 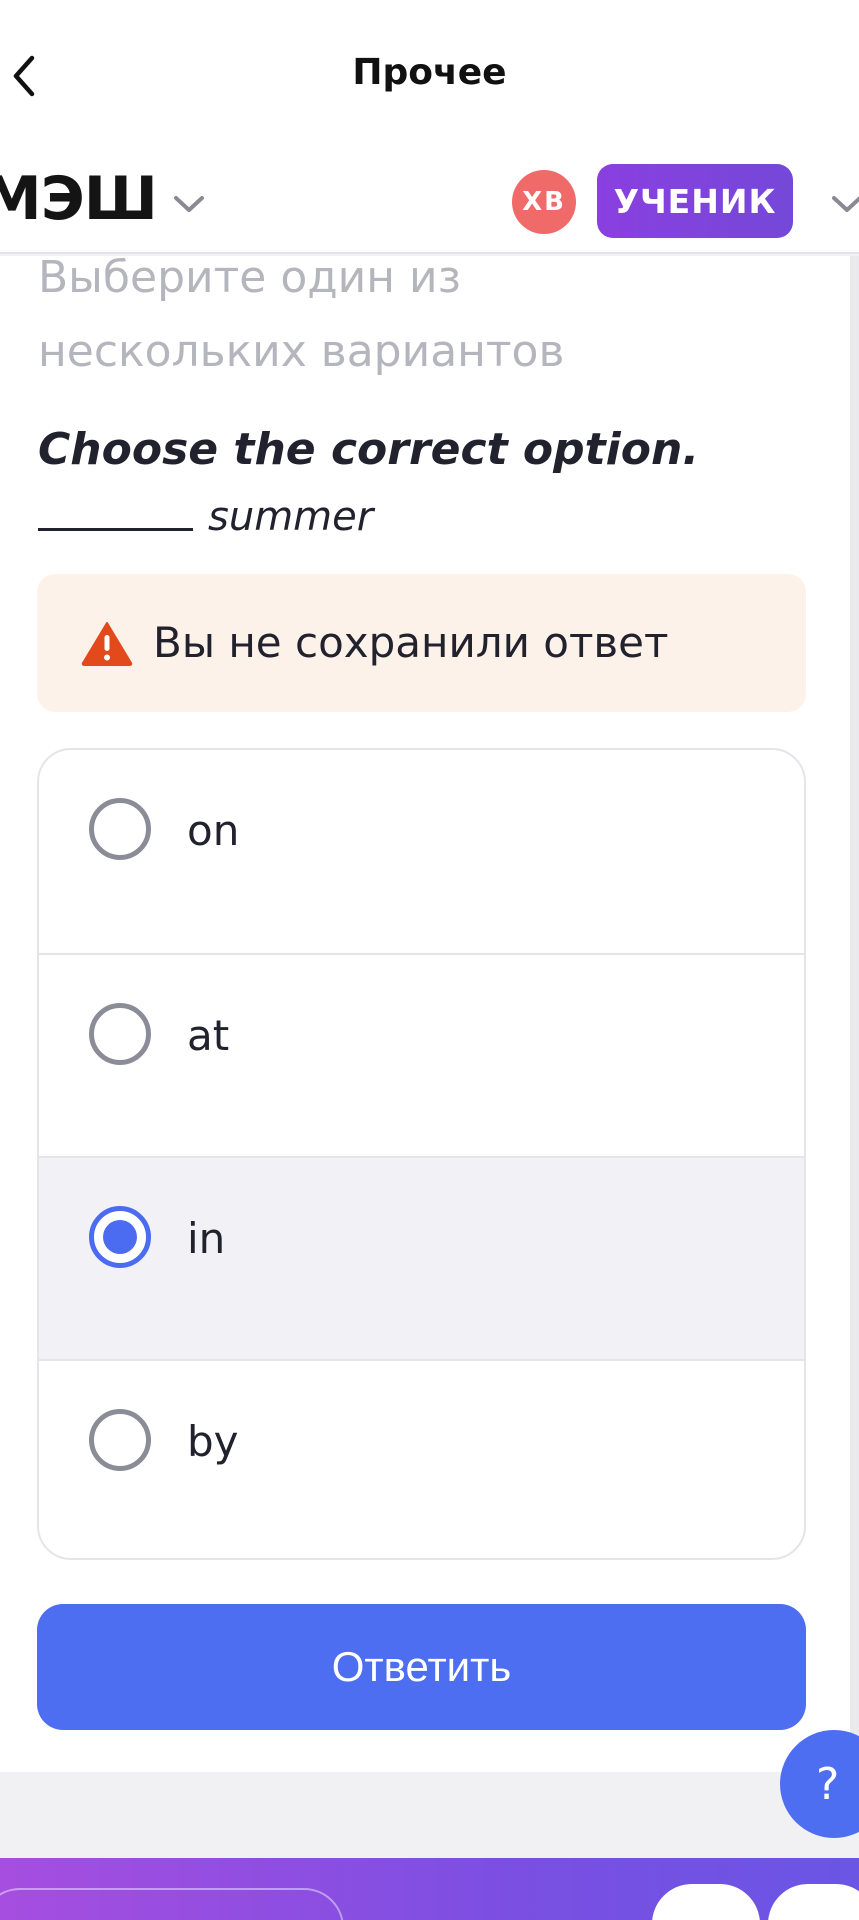 I want to click on unsaved-warning: Вы не сохранили ответ, so click(x=421, y=643).